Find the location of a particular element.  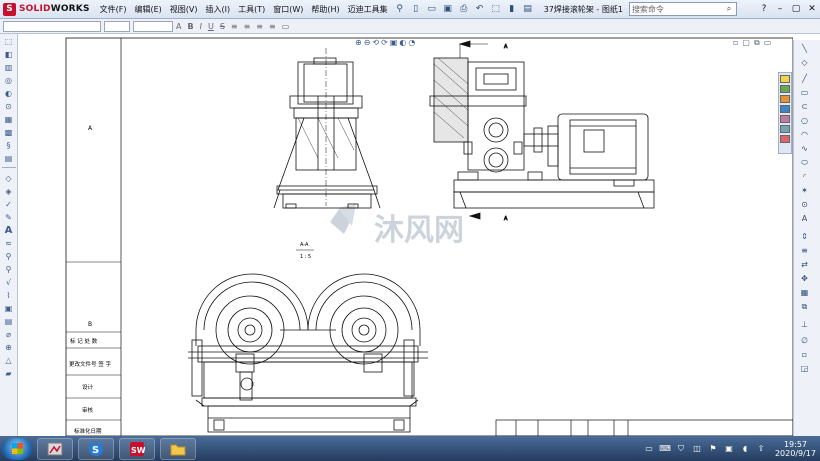

align-center-icon: ≡ is located at coordinates (247, 26).